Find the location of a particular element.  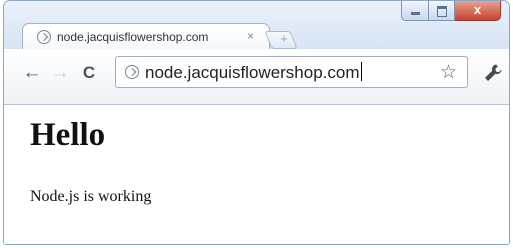

address-bar: node.jacquisflowershop.com ☆ is located at coordinates (291, 72).